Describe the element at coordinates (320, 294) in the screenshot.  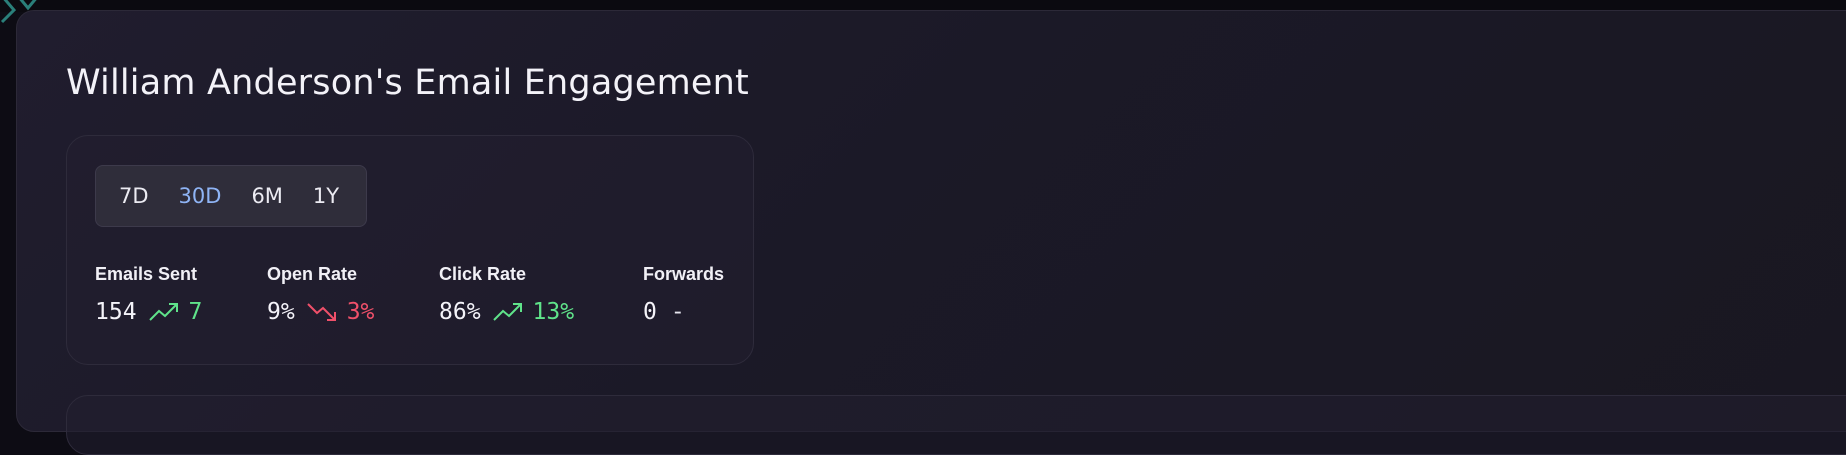
I see `metric-open-rate: Open Rate 9% 3%` at that location.